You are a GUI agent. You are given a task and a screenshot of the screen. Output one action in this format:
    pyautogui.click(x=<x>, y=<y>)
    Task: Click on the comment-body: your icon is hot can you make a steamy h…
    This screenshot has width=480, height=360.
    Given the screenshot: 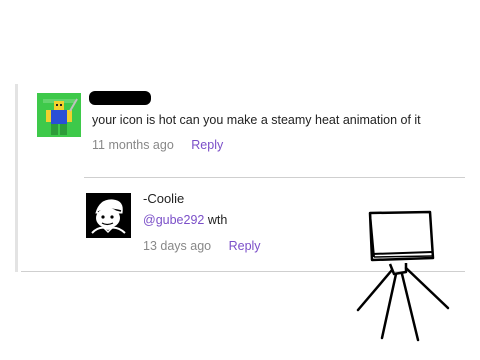 What is the action you would take?
    pyautogui.click(x=256, y=120)
    